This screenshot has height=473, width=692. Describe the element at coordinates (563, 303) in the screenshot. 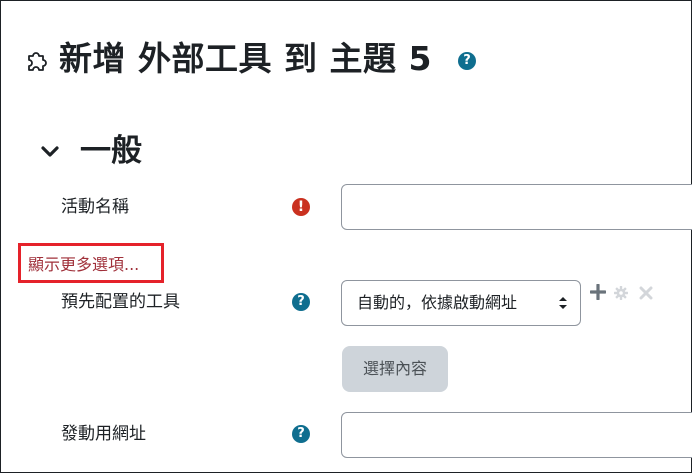

I see `select-arrows-icon` at that location.